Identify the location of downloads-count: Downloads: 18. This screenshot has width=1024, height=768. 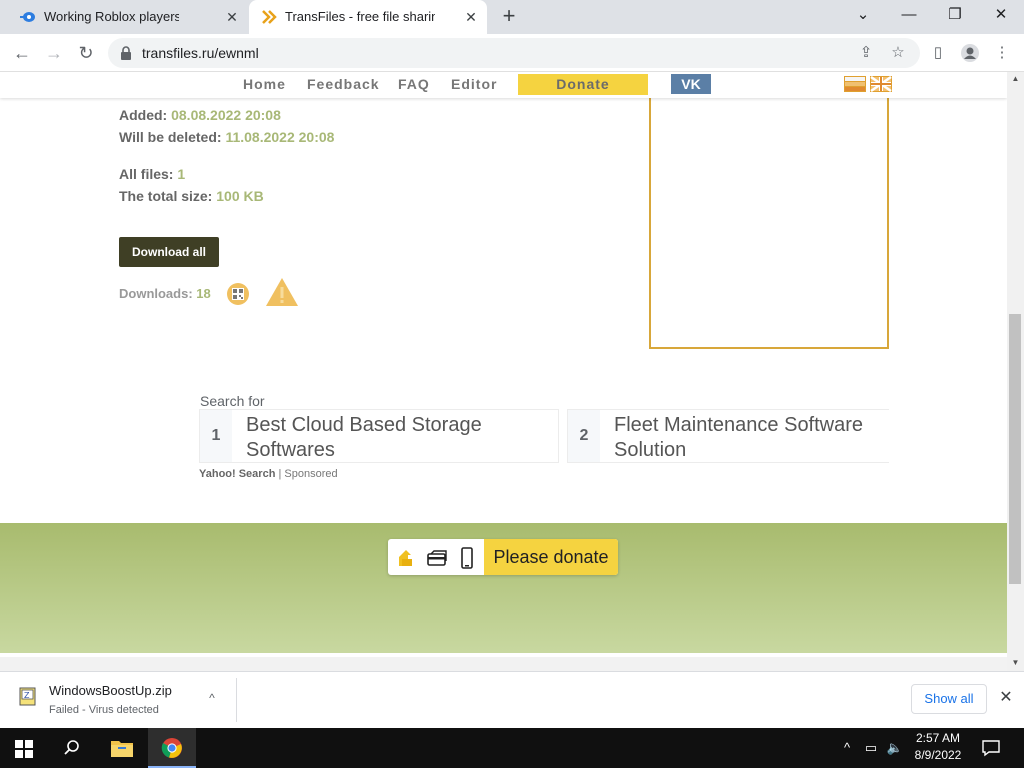
(165, 293).